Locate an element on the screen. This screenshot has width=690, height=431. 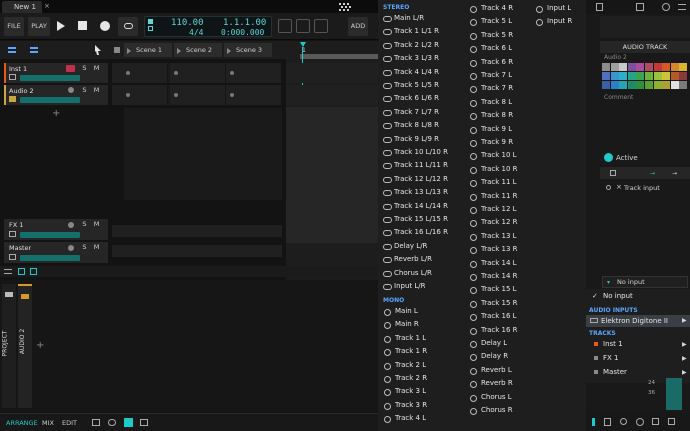
routing-item: Track 10 R is located at coordinates (499, 169).